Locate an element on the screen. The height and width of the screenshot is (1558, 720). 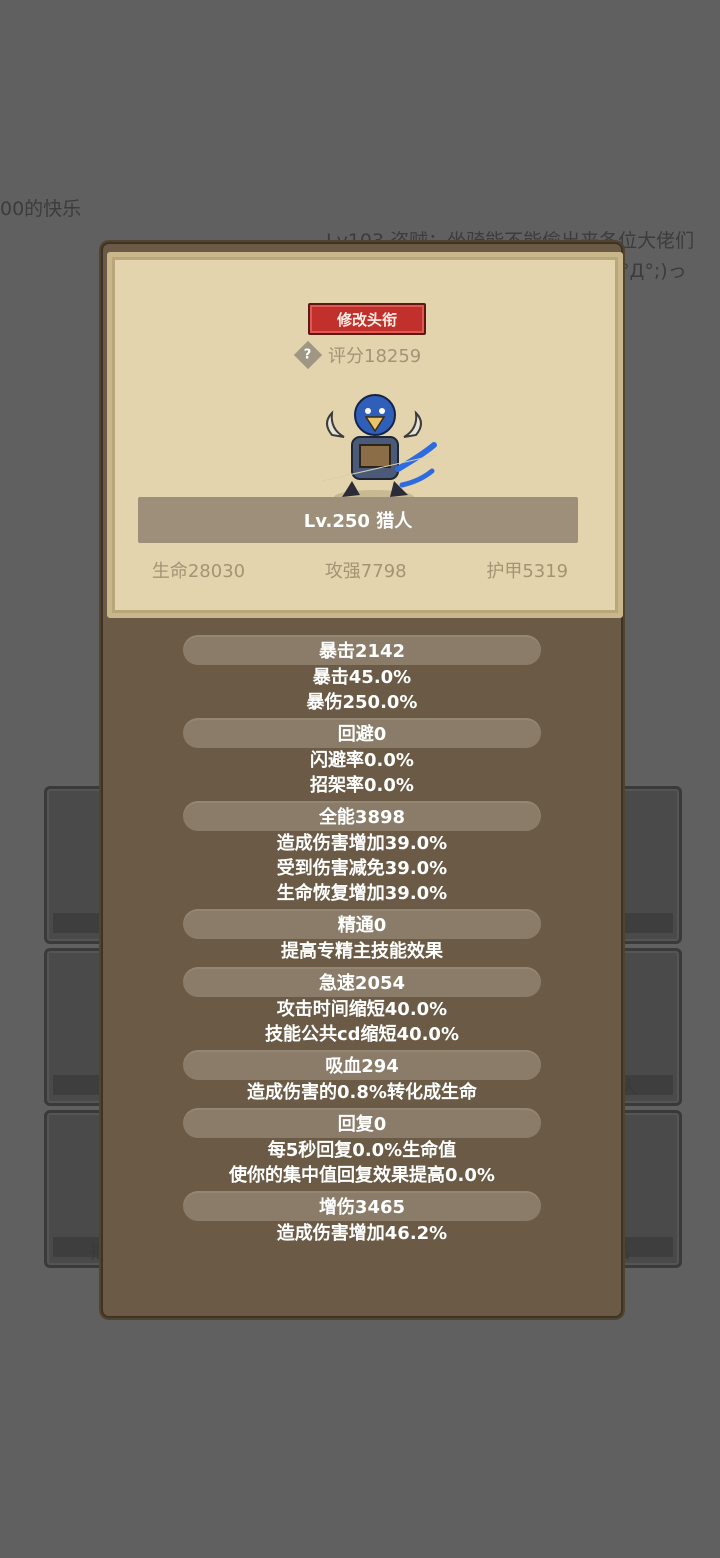
attribute-detail: 造成伤害的0.8%转化成生命 is located at coordinates (362, 1092).